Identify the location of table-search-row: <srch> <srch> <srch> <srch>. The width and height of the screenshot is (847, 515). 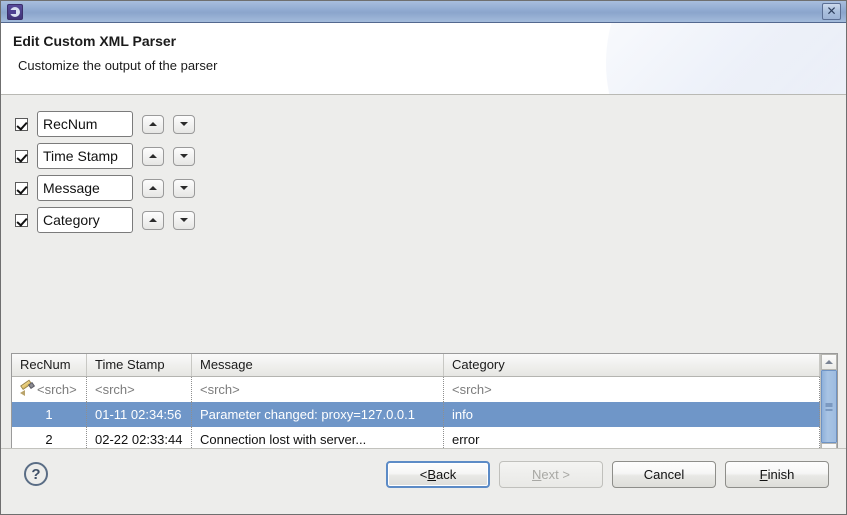
(416, 389).